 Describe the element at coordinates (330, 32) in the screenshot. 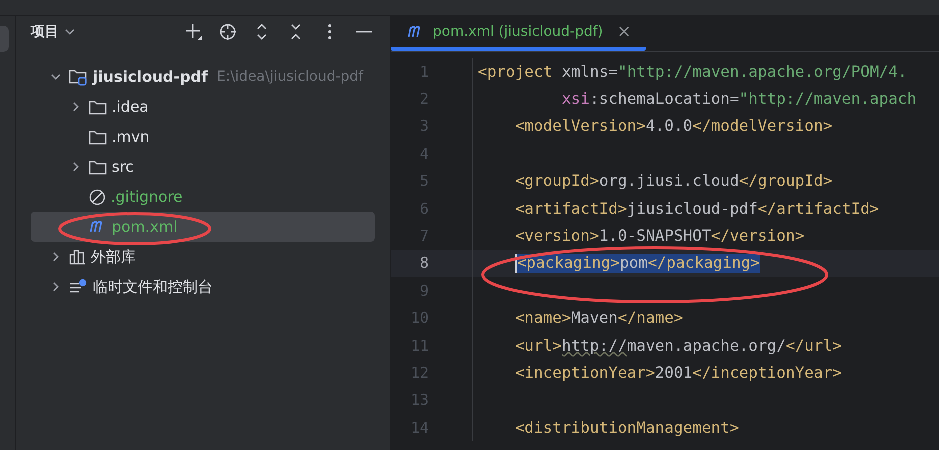

I see `more-icon` at that location.